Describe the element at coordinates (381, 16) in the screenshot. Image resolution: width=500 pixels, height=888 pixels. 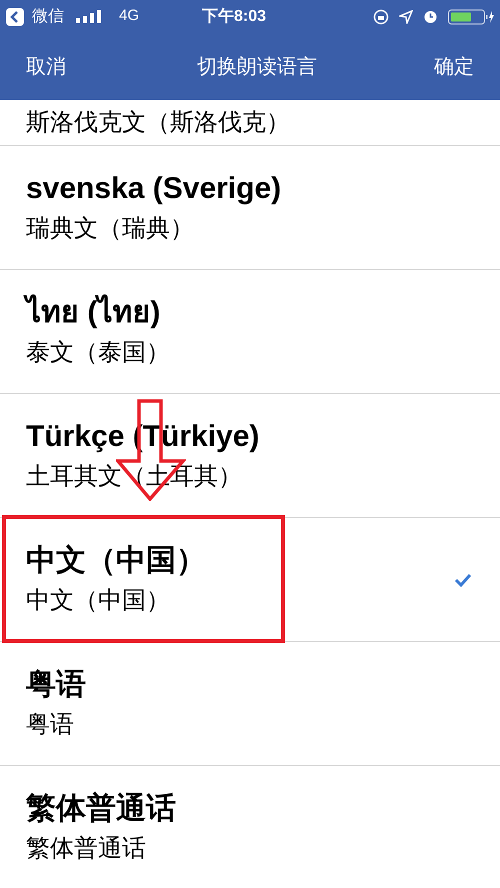
I see `rotation-lock-icon` at that location.